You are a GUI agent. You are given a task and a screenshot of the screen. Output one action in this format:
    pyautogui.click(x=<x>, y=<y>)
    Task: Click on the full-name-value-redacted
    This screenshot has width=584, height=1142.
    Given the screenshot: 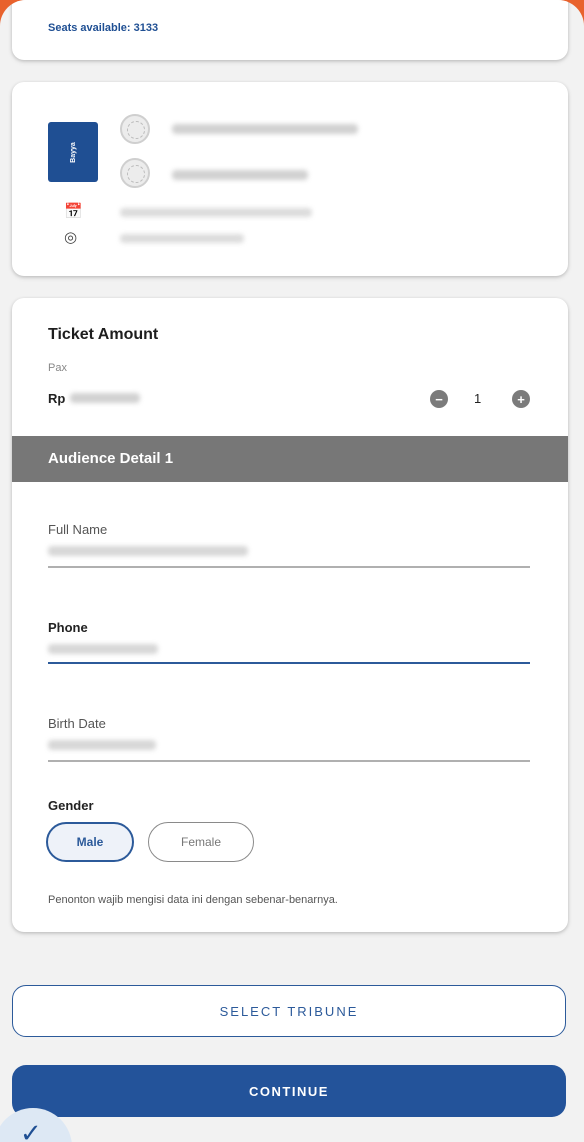 What is the action you would take?
    pyautogui.click(x=148, y=551)
    